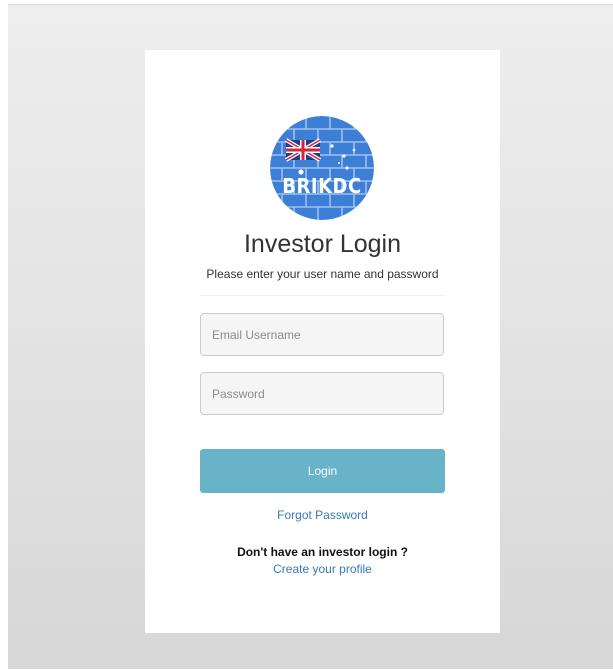  What do you see at coordinates (322, 471) in the screenshot?
I see `login-button: Login` at bounding box center [322, 471].